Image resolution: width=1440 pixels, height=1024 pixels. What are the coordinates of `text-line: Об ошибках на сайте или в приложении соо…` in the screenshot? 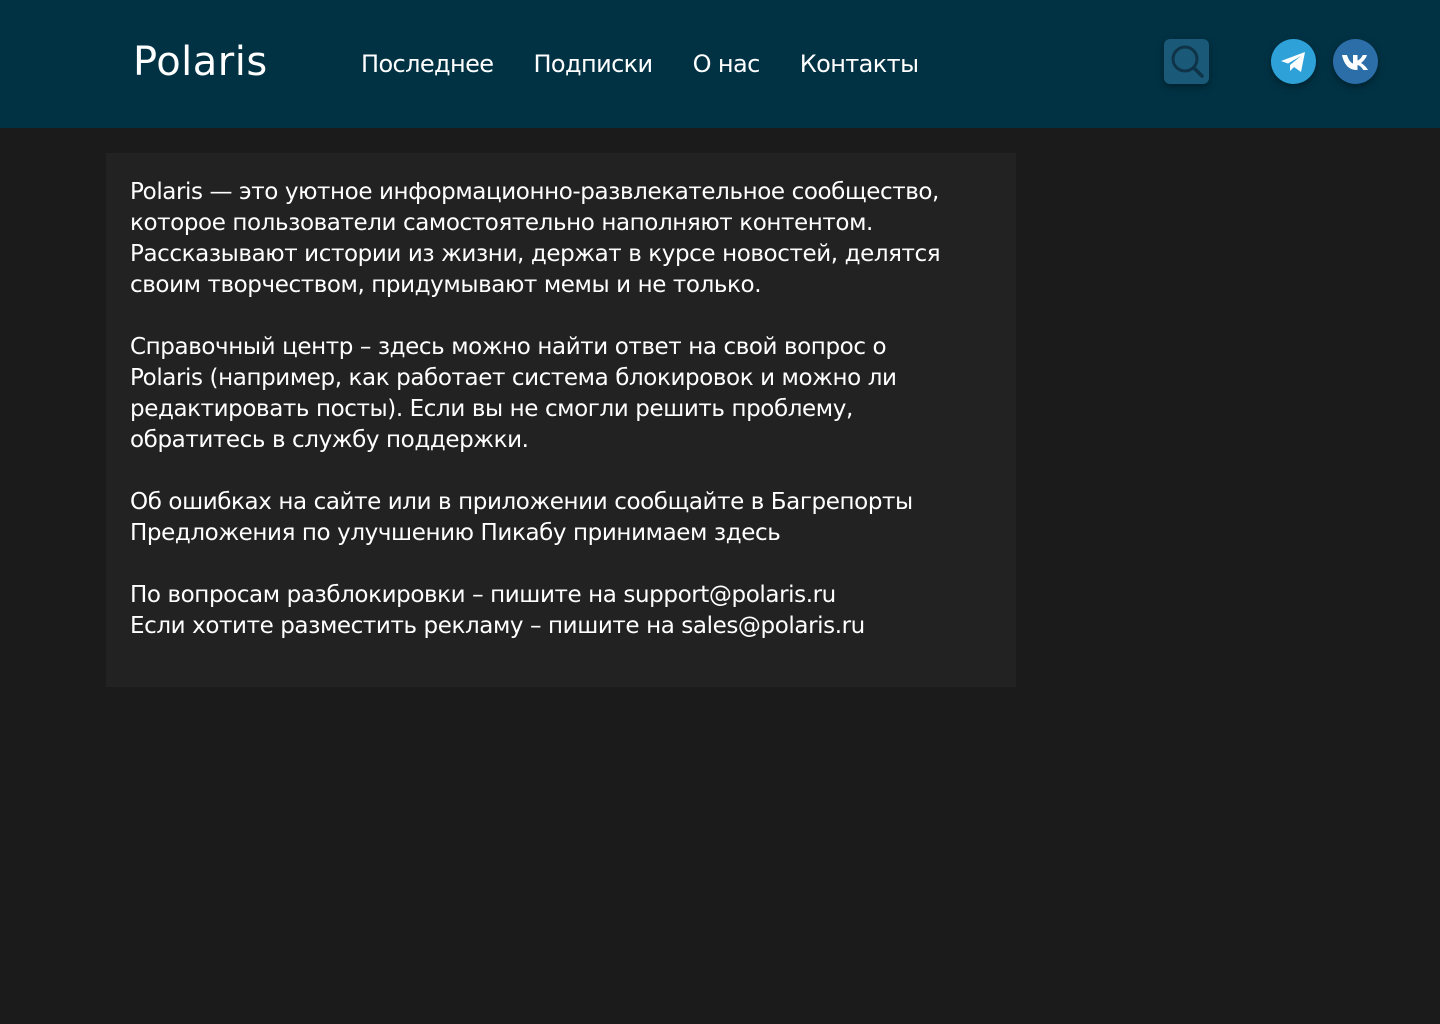 It's located at (521, 502).